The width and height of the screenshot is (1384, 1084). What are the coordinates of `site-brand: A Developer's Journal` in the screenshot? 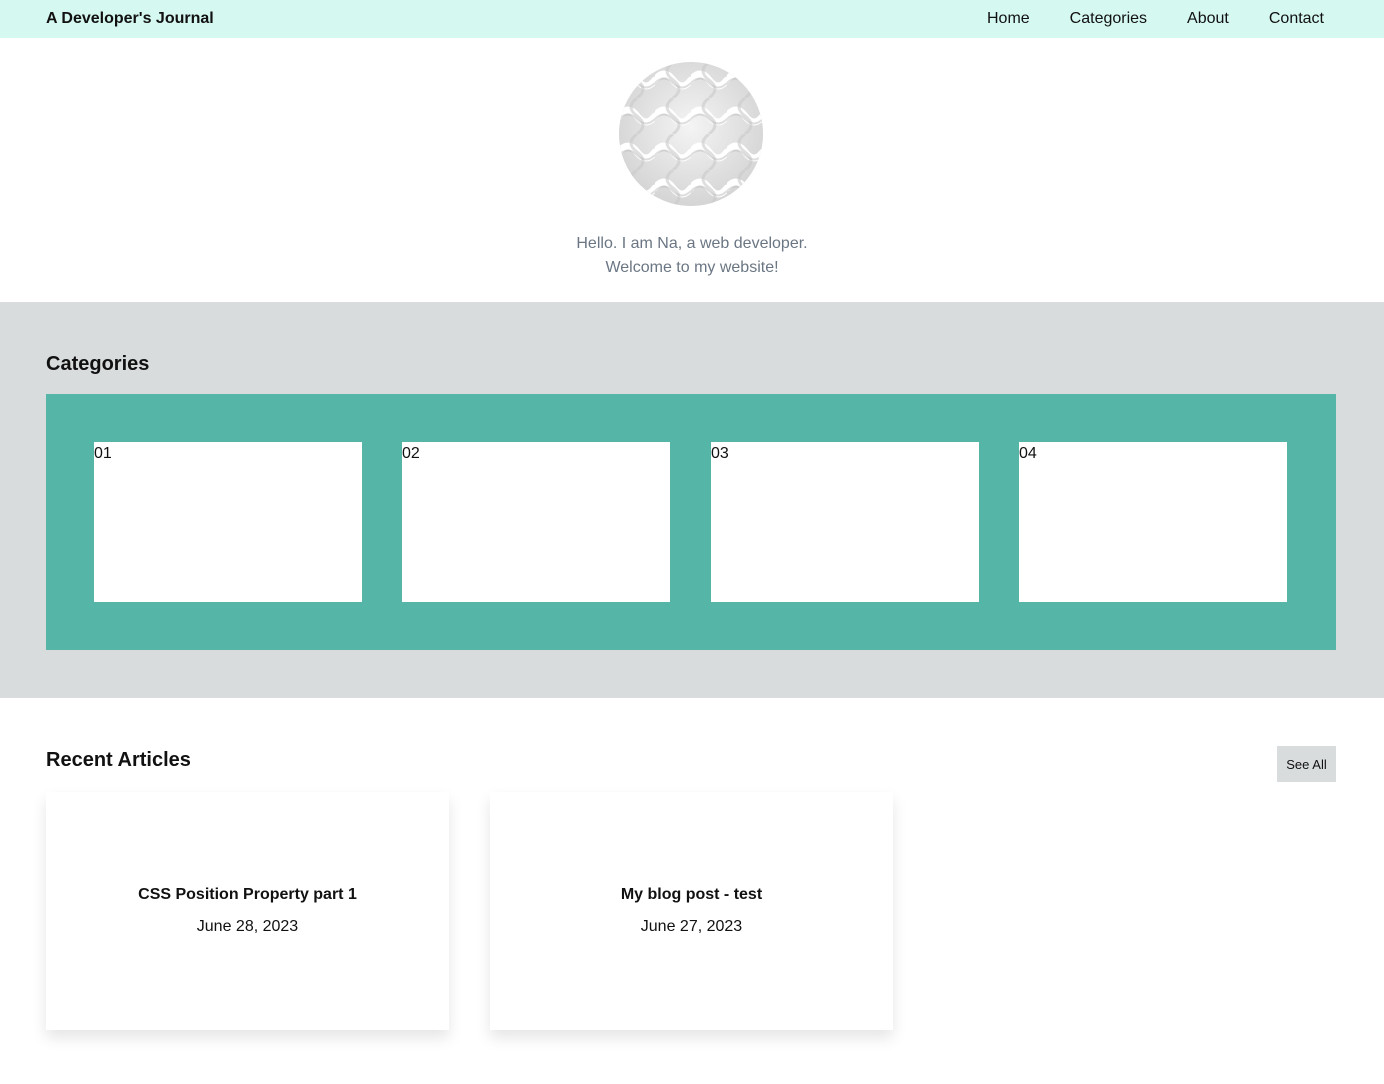 It's located at (130, 19).